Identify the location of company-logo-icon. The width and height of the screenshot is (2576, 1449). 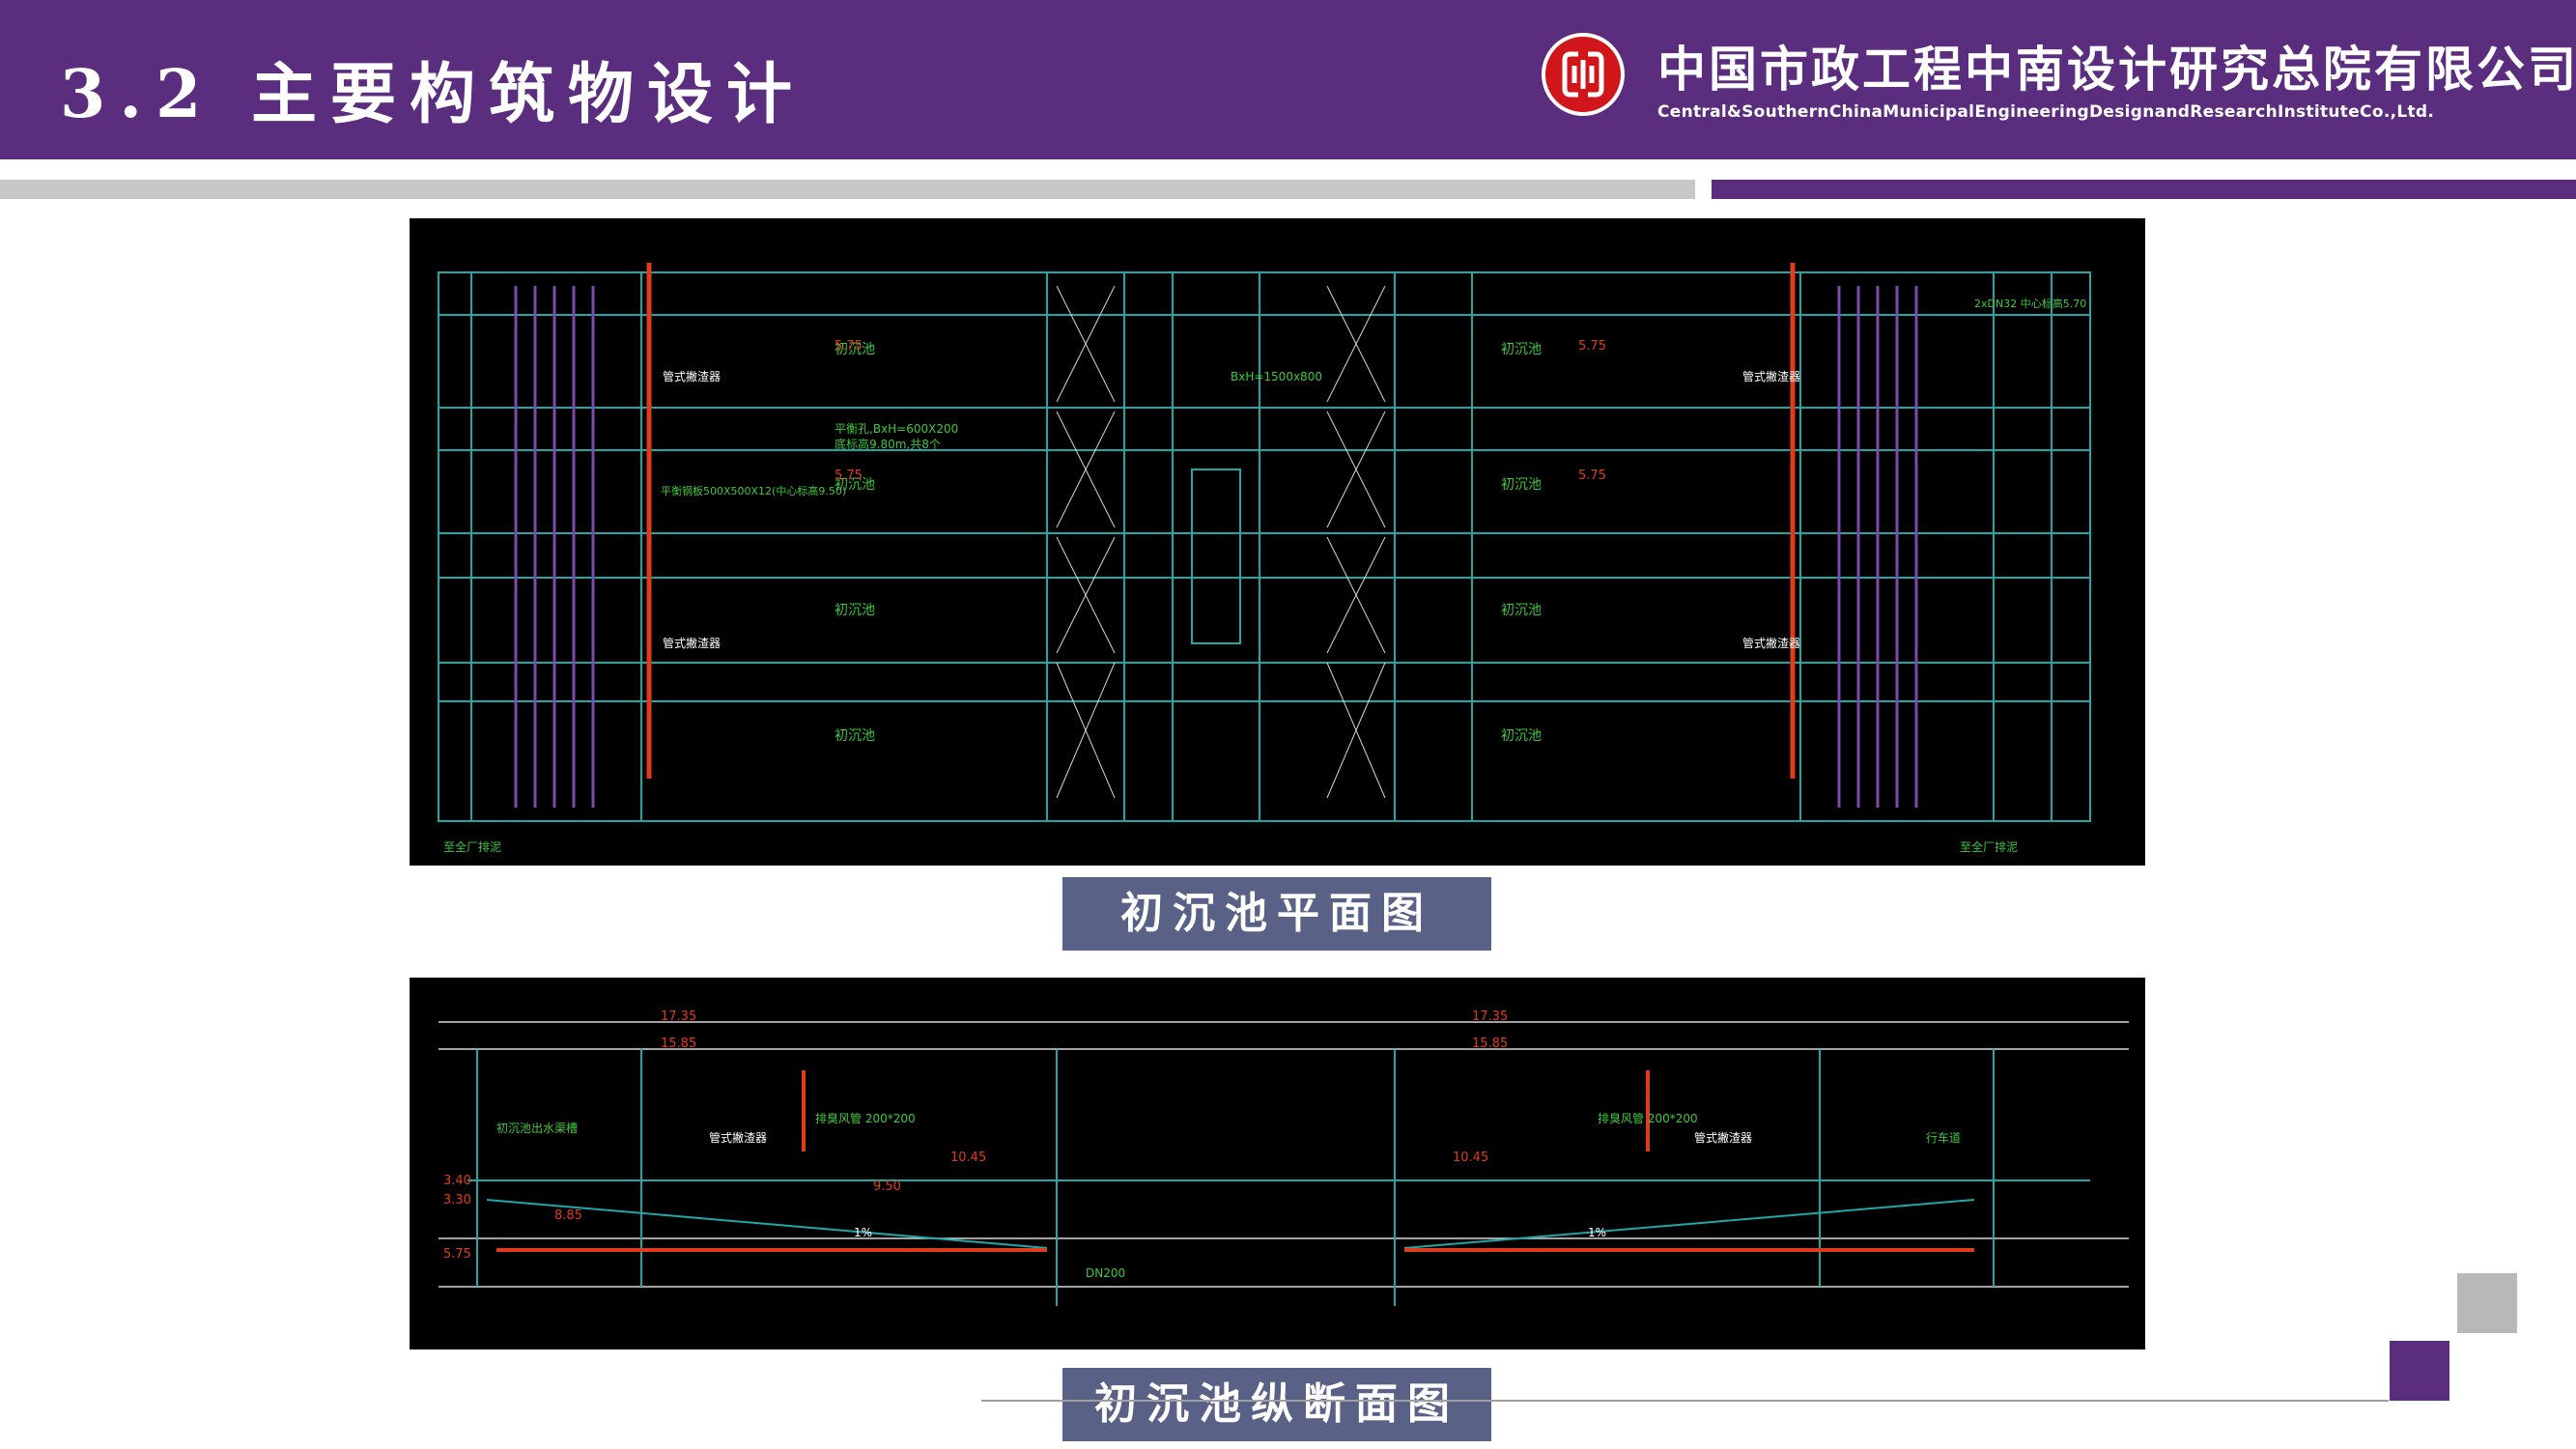
(1583, 74).